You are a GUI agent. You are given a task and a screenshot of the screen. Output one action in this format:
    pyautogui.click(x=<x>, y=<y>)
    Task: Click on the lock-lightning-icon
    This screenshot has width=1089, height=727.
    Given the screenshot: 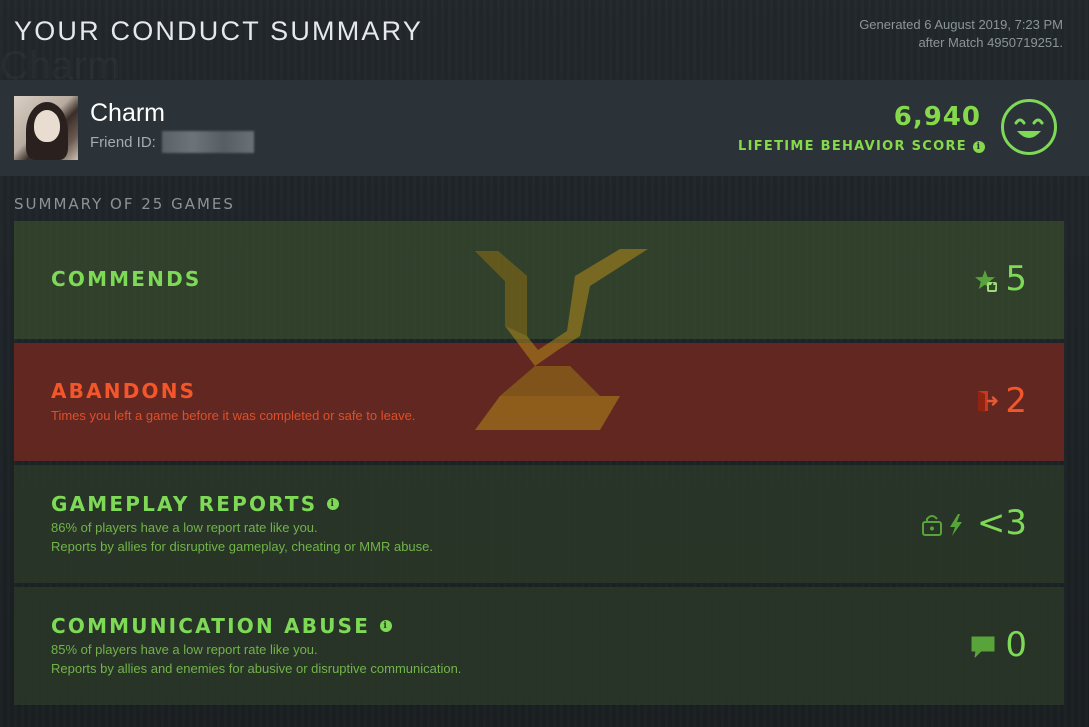 What is the action you would take?
    pyautogui.click(x=942, y=525)
    